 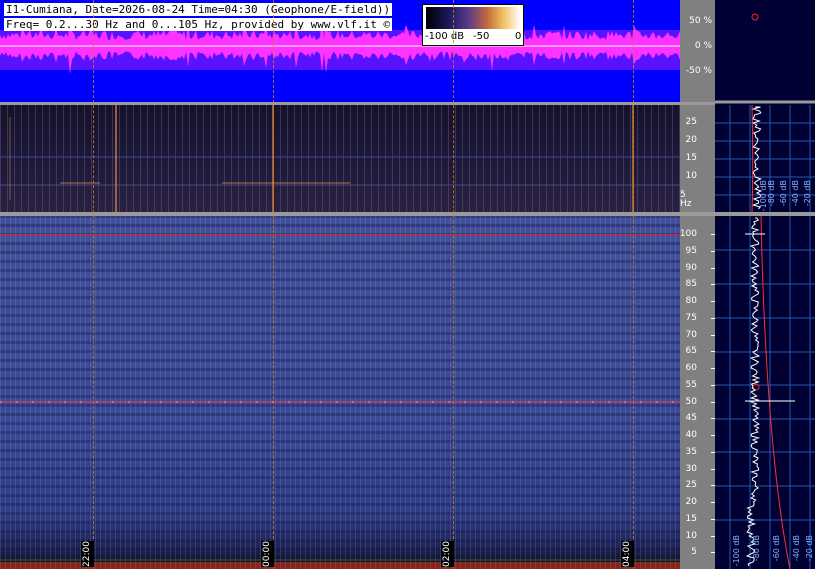 I want to click on hf-tick: 55, so click(x=691, y=384).